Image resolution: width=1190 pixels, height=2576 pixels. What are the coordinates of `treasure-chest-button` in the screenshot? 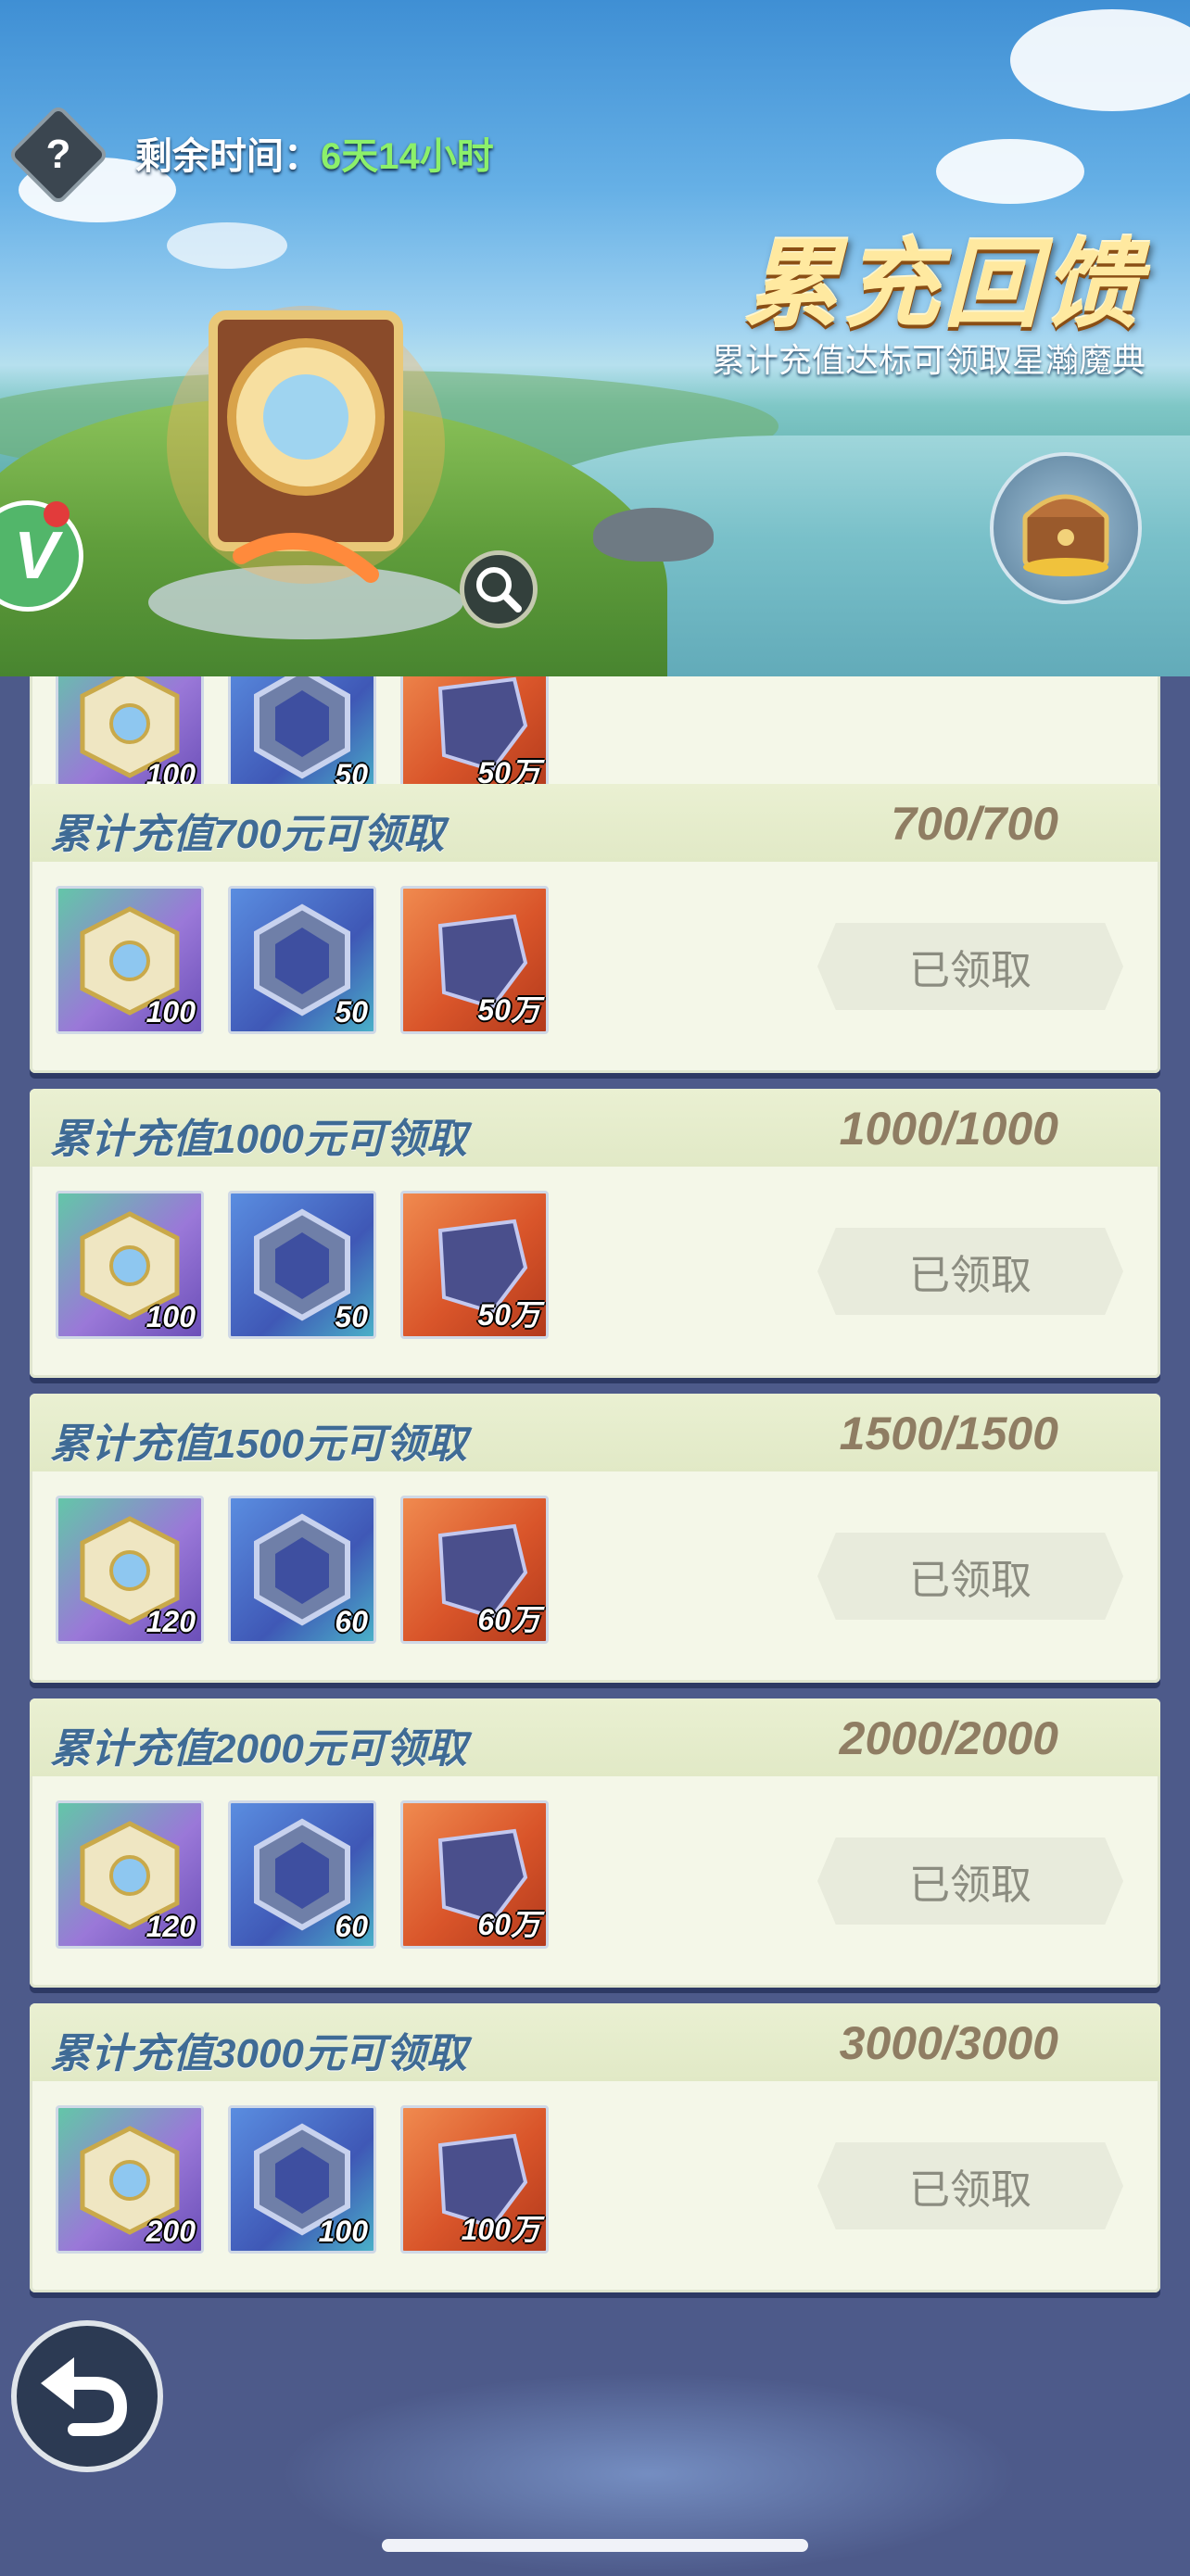 It's located at (1066, 528).